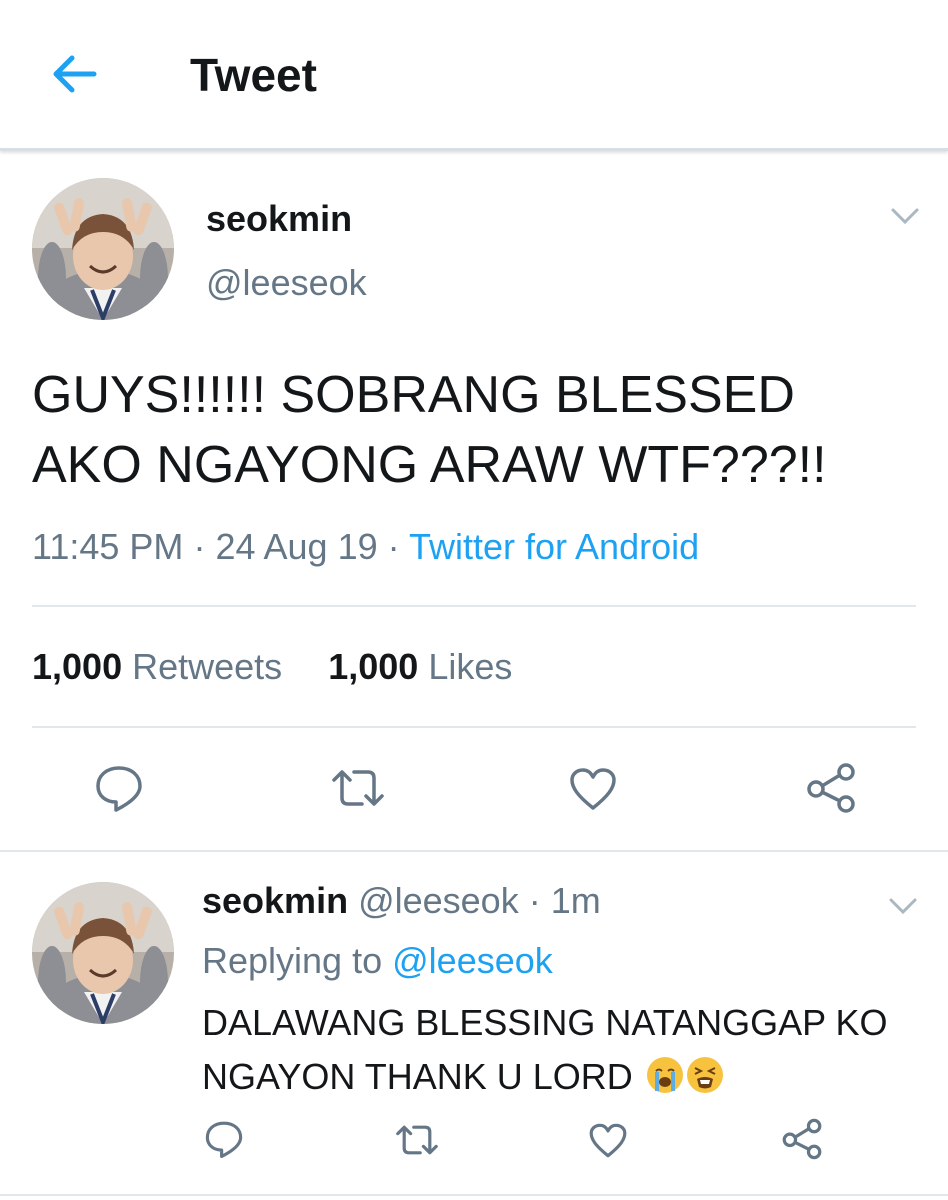  I want to click on section-separator, so click(474, 851).